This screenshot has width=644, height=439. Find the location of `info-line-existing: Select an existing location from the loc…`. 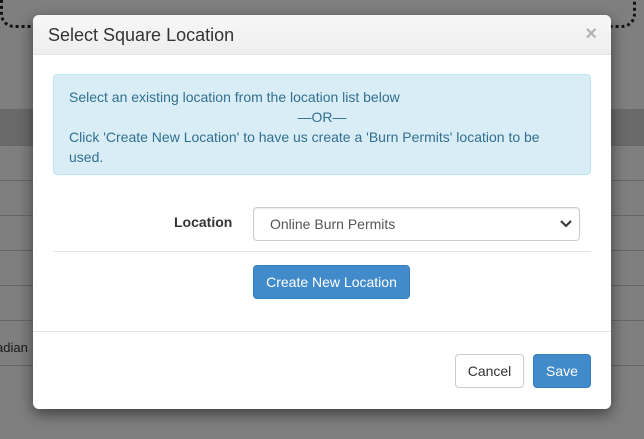

info-line-existing: Select an existing location from the loc… is located at coordinates (234, 97).